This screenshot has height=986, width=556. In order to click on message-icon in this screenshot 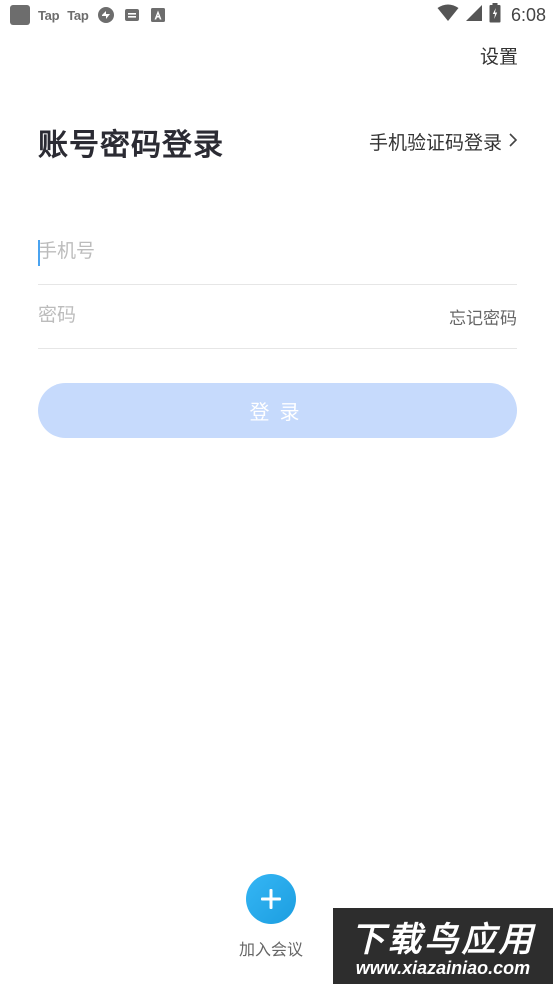, I will do `click(132, 15)`.